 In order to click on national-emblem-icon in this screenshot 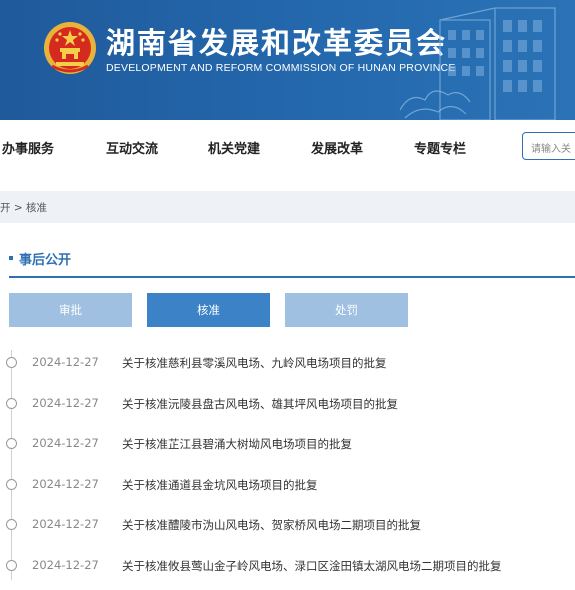, I will do `click(70, 48)`.